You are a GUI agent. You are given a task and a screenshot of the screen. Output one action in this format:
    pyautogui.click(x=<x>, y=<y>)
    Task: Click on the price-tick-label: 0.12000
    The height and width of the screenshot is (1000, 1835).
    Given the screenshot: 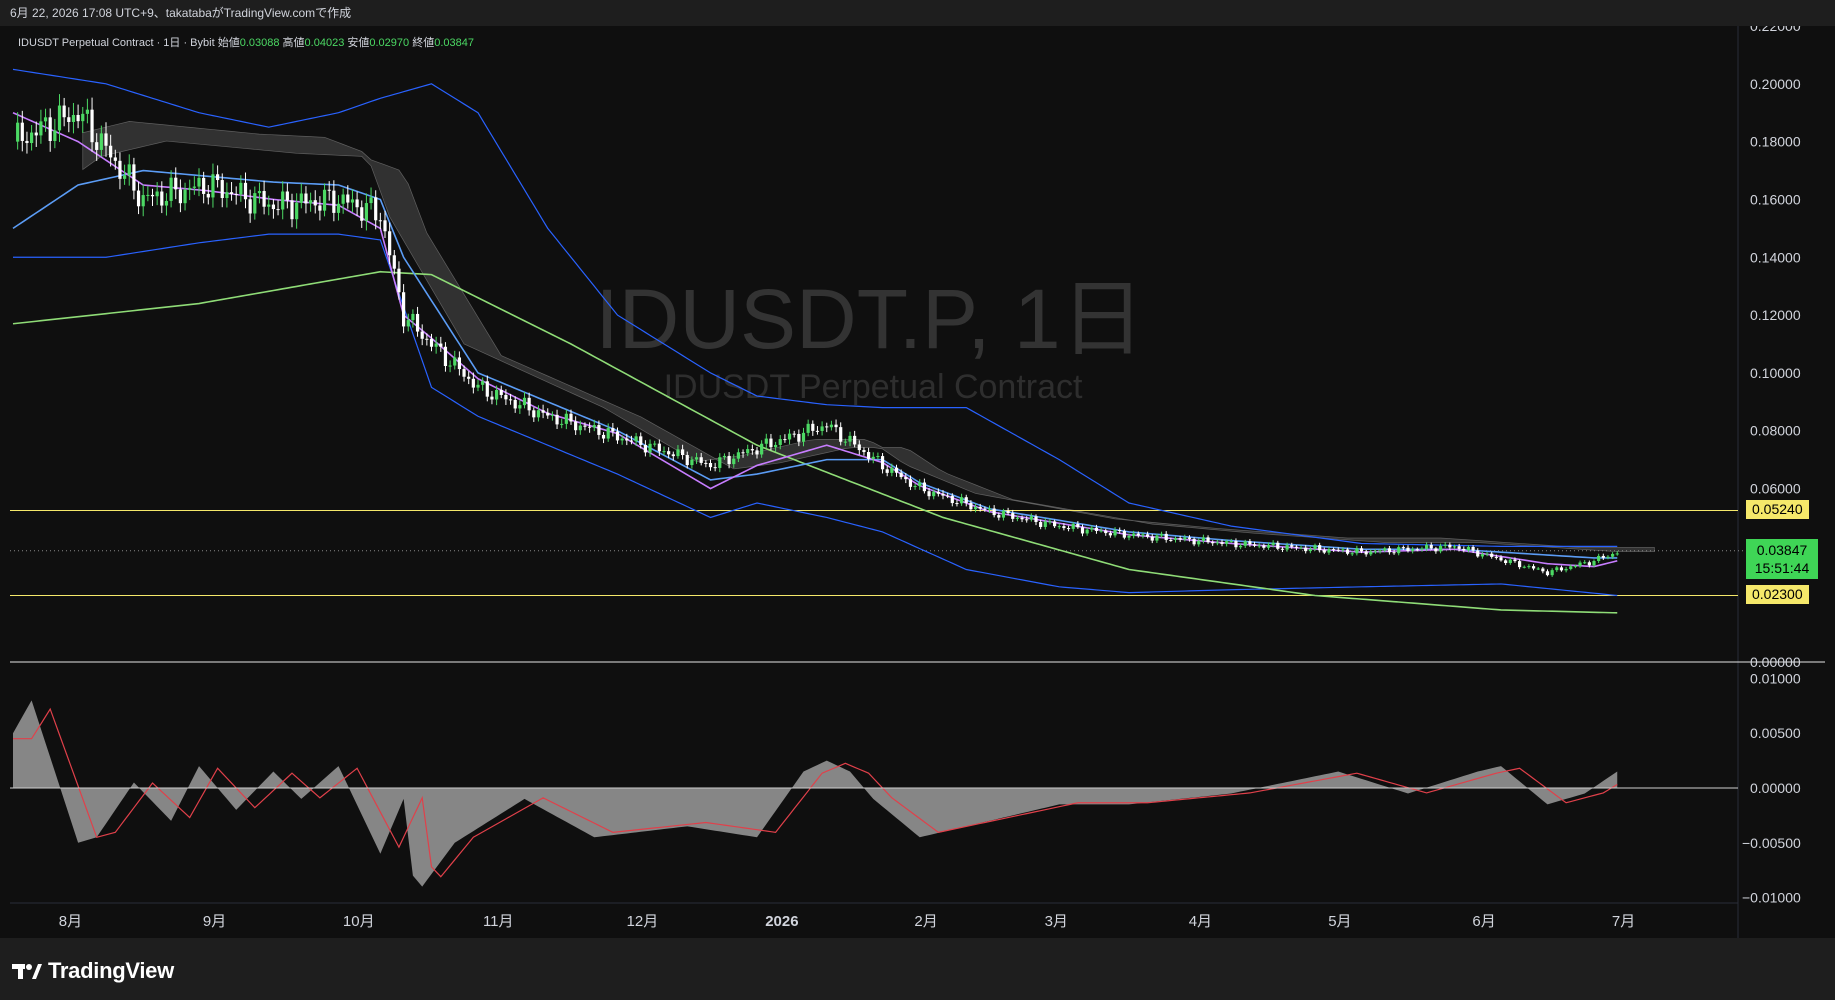 What is the action you would take?
    pyautogui.click(x=1775, y=315)
    